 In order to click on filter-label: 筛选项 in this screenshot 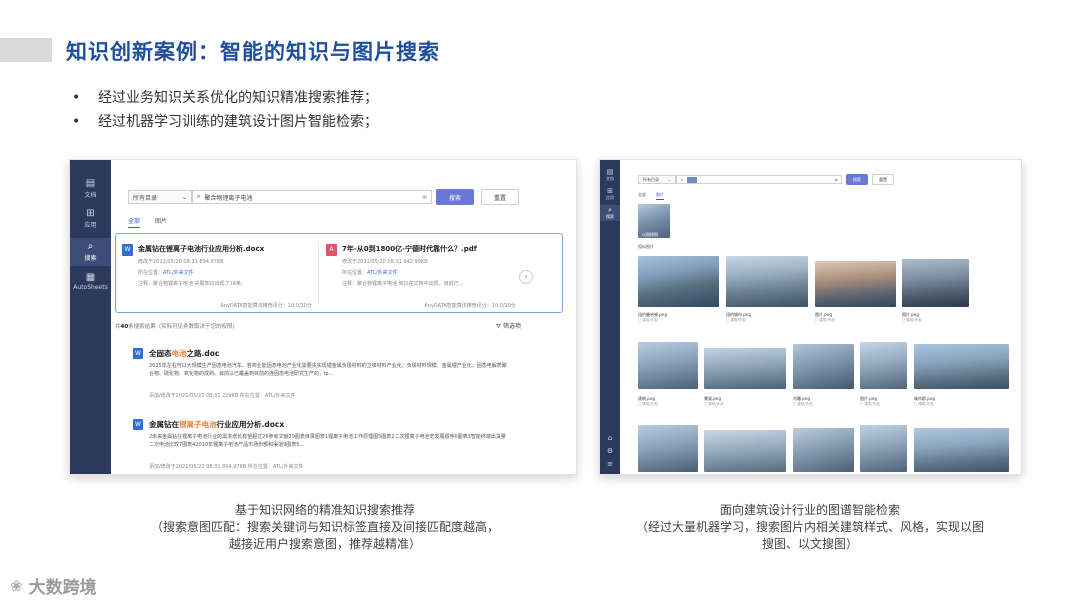, I will do `click(511, 326)`.